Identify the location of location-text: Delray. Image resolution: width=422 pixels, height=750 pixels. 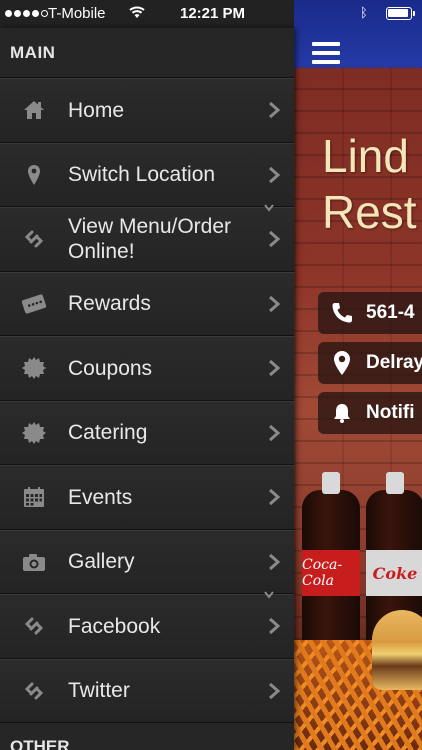
(394, 362).